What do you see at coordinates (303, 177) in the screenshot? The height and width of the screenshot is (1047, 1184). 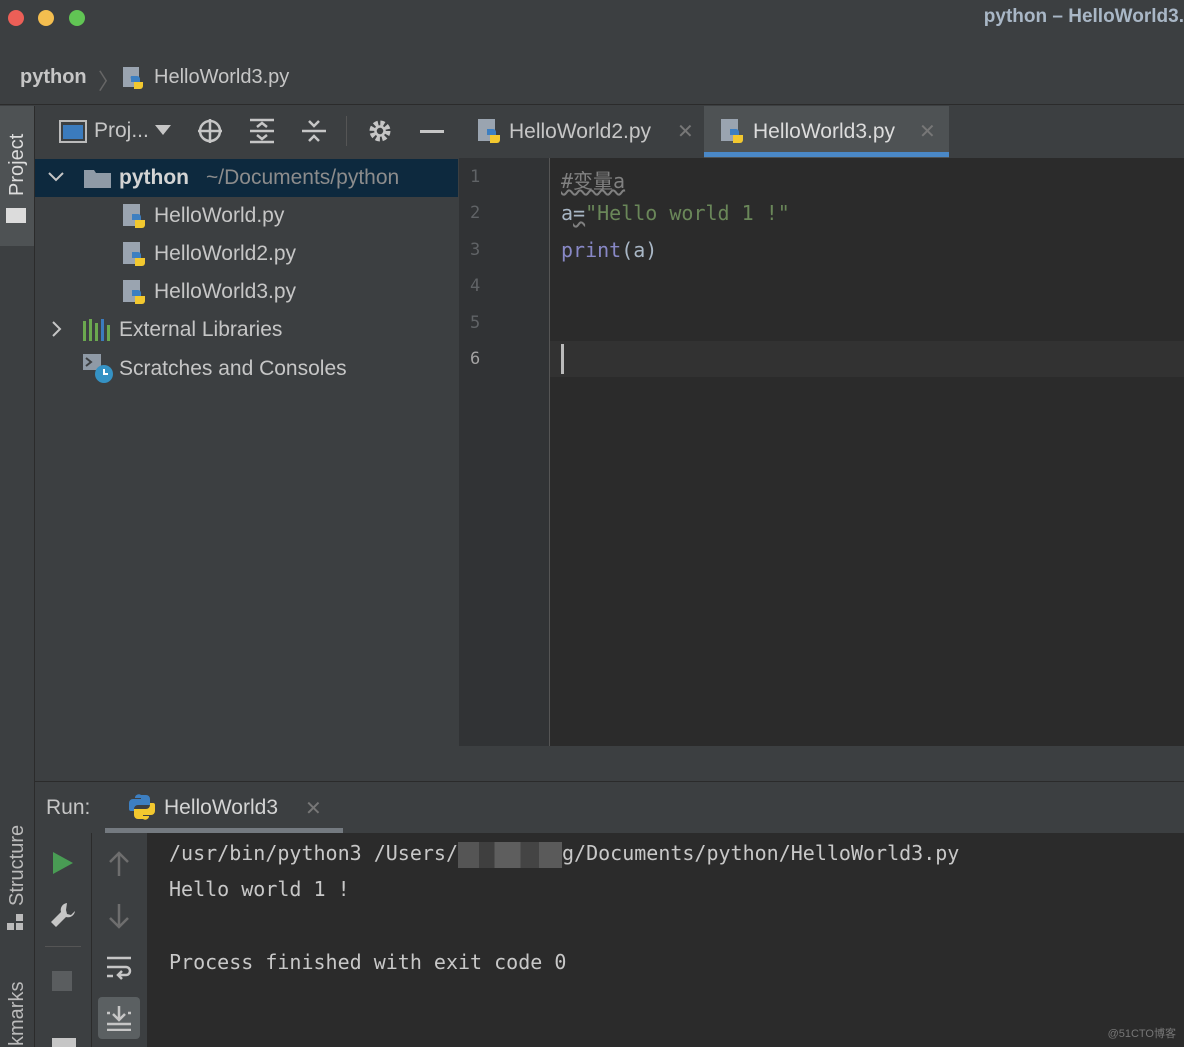 I see `root-folder-path: ~/Documents/python` at bounding box center [303, 177].